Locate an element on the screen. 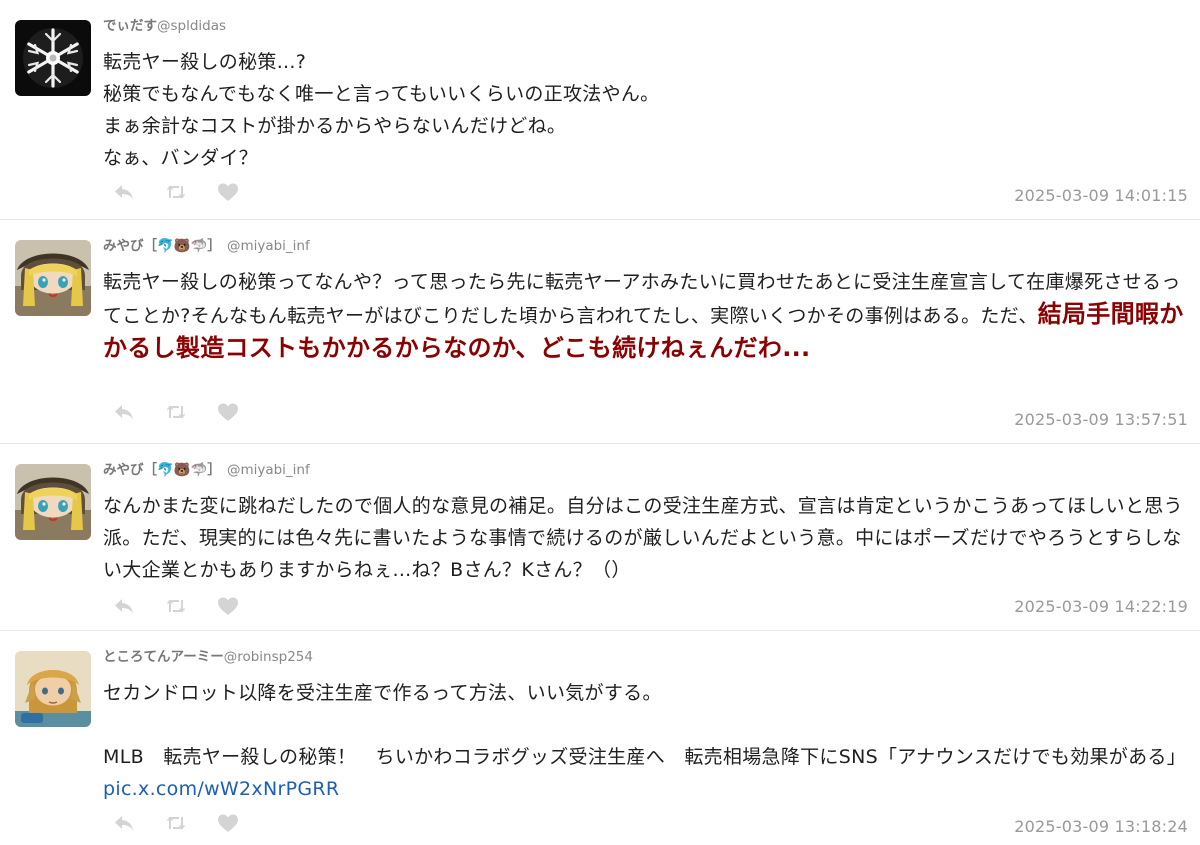  tweet-header: ところてんアーミー@robinsp254 is located at coordinates (644, 657).